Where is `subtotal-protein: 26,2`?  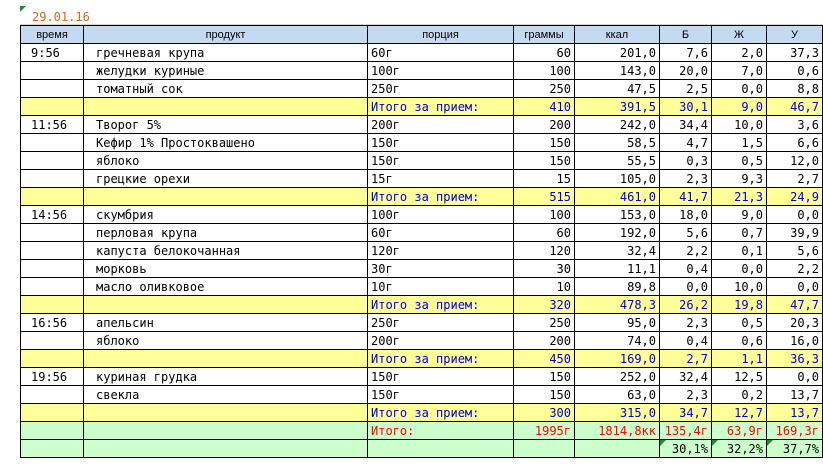
subtotal-protein: 26,2 is located at coordinates (685, 304).